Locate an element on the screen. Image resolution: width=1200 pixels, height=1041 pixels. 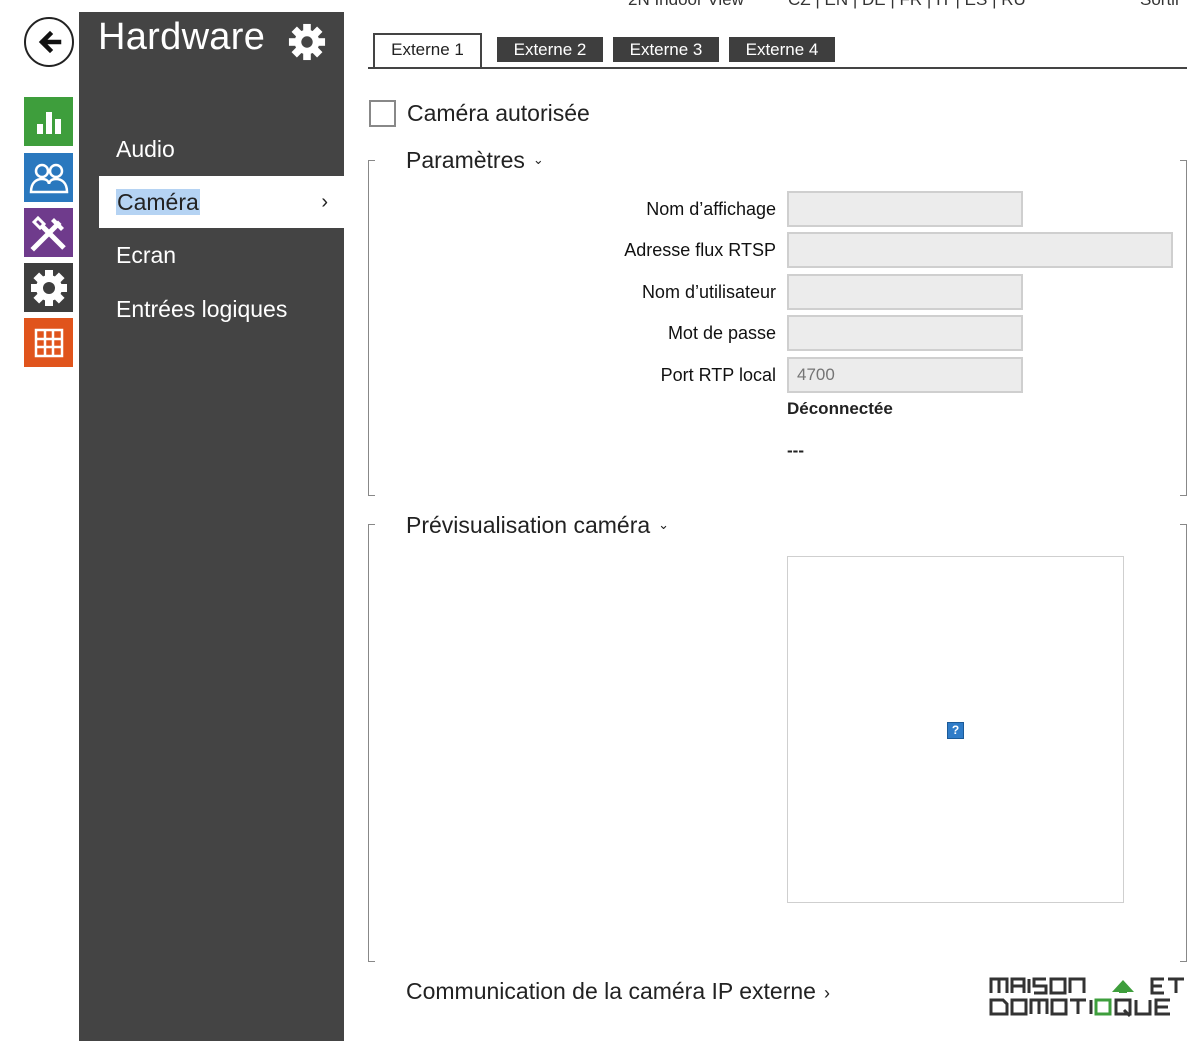
camera-enabled-label: Caméra autorisée is located at coordinates (498, 113).